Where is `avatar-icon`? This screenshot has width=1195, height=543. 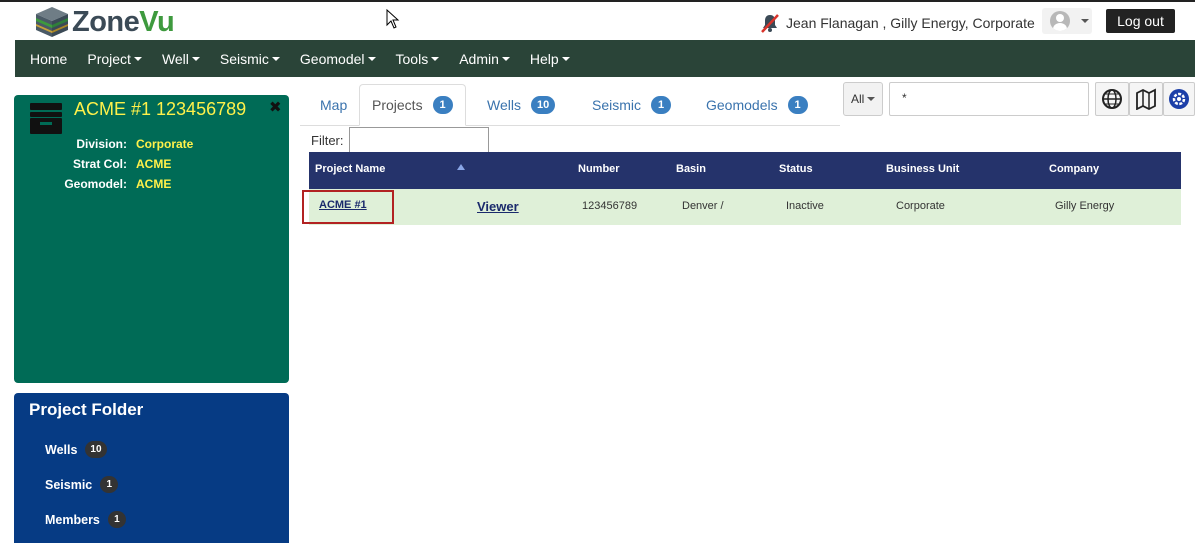 avatar-icon is located at coordinates (1060, 21).